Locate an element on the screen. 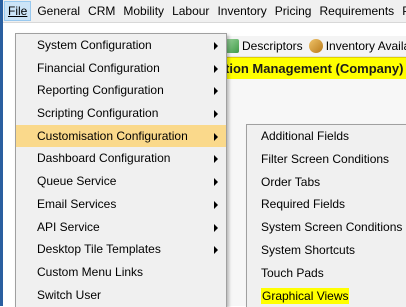 The image size is (406, 307). submenu-item-graphical-views: Graphical Views is located at coordinates (326, 296).